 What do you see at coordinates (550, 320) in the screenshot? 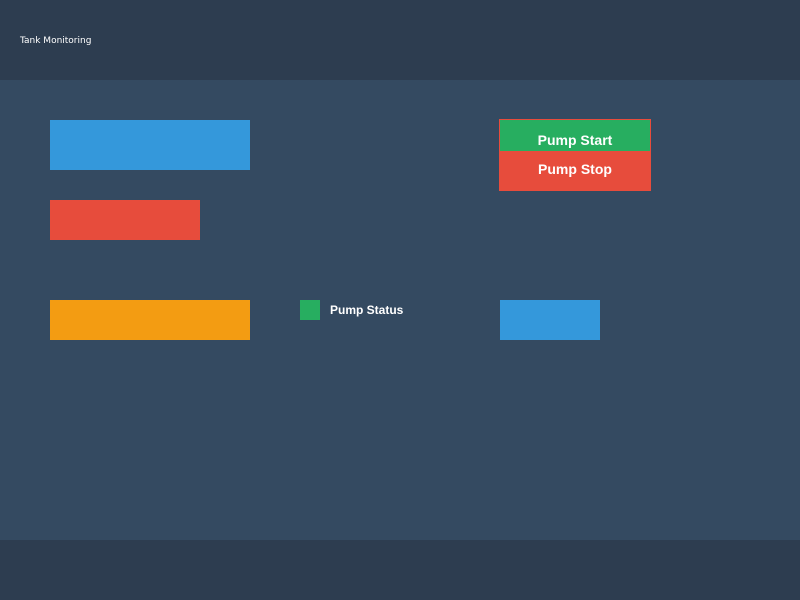
I see `blue-block-right` at bounding box center [550, 320].